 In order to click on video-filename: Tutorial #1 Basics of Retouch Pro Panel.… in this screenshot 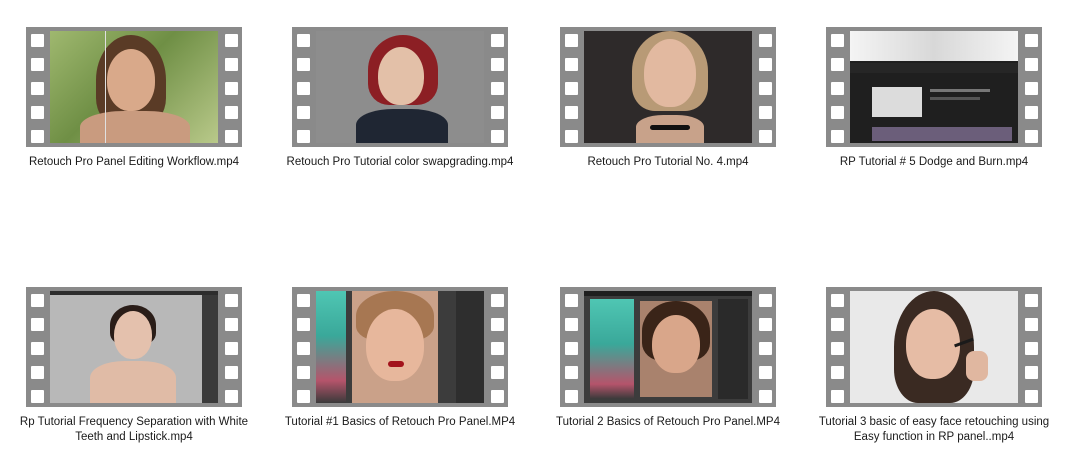, I will do `click(400, 422)`.